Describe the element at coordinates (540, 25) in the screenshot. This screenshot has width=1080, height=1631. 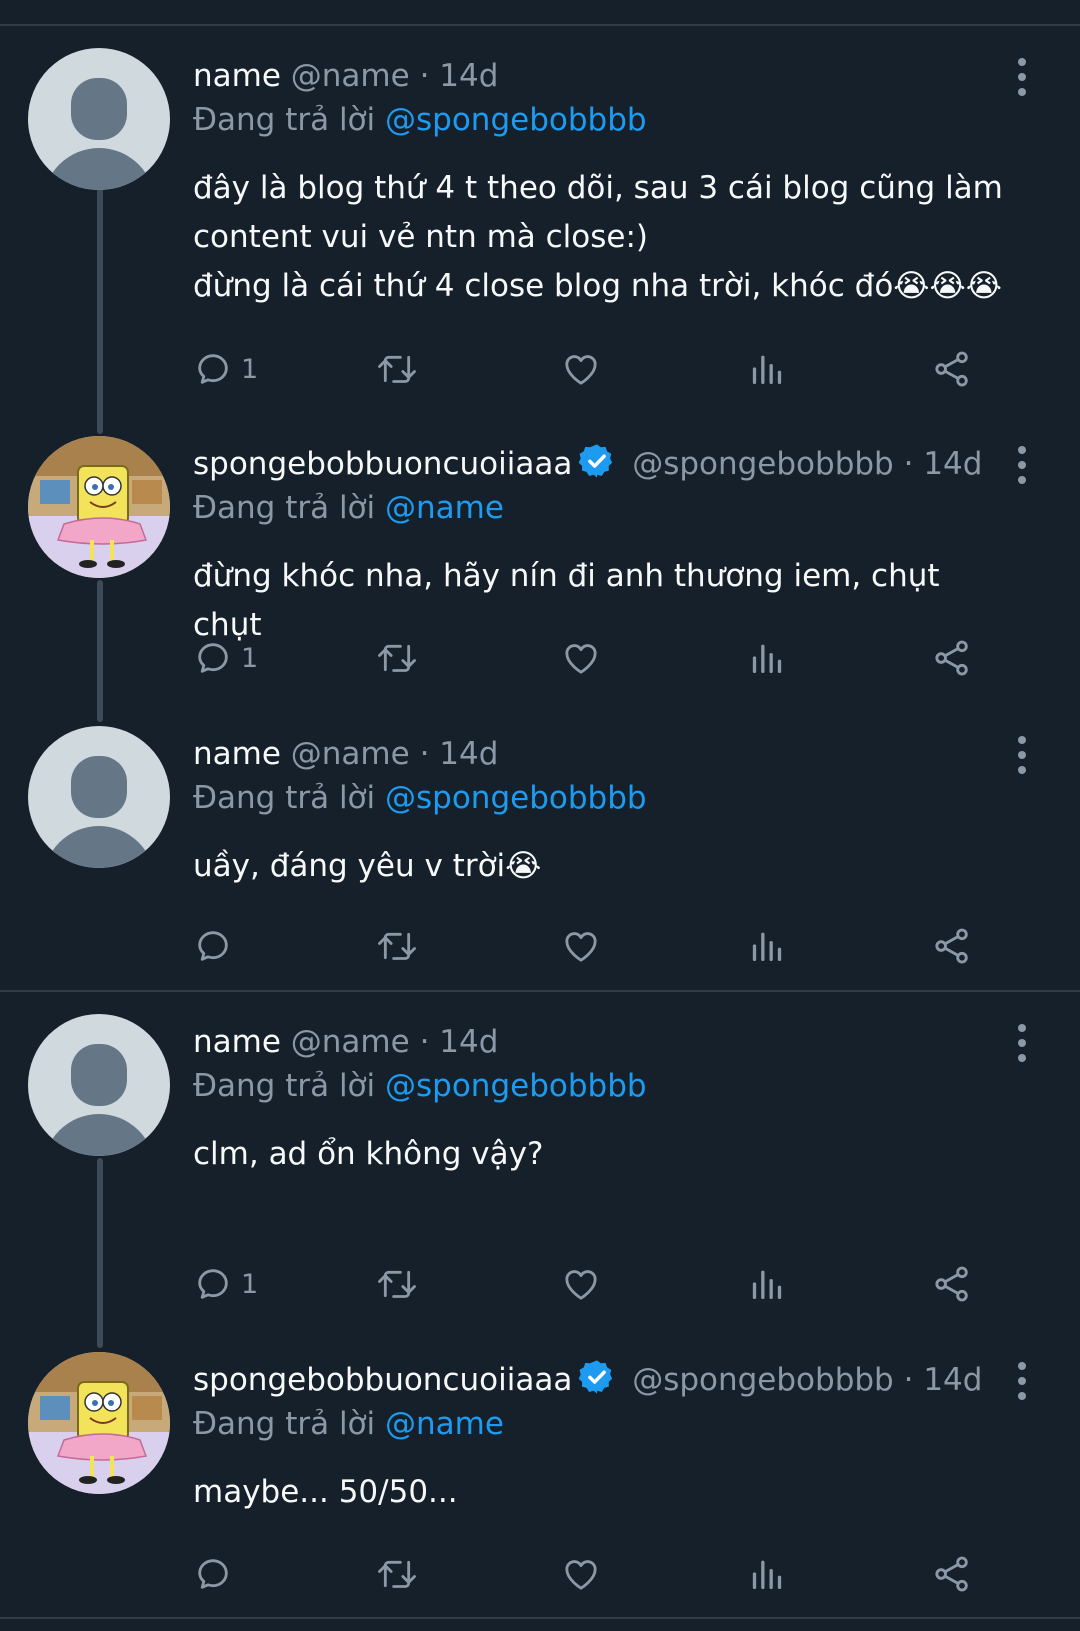
I see `top-divider` at that location.